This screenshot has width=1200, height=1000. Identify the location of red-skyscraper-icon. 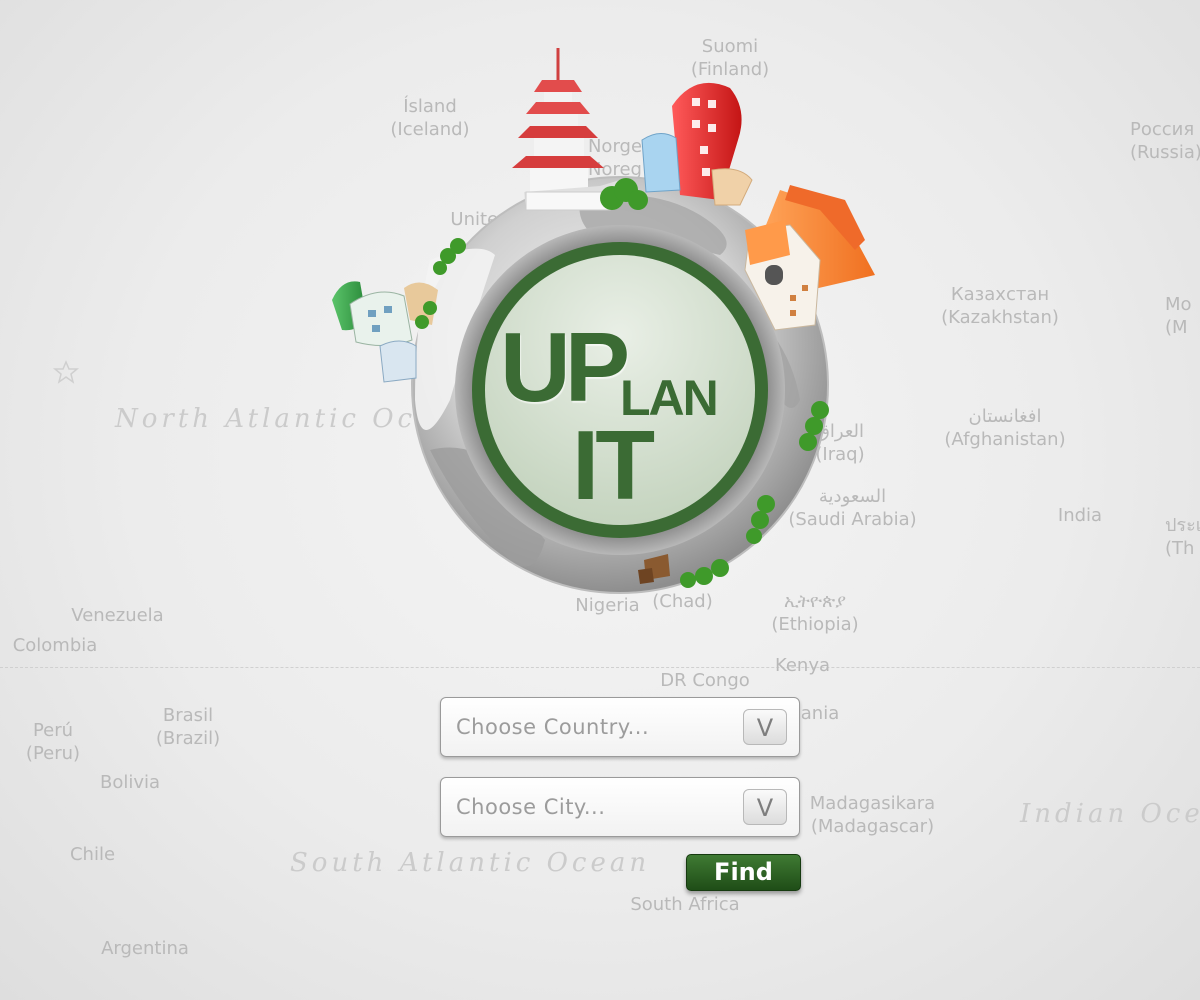
(697, 144).